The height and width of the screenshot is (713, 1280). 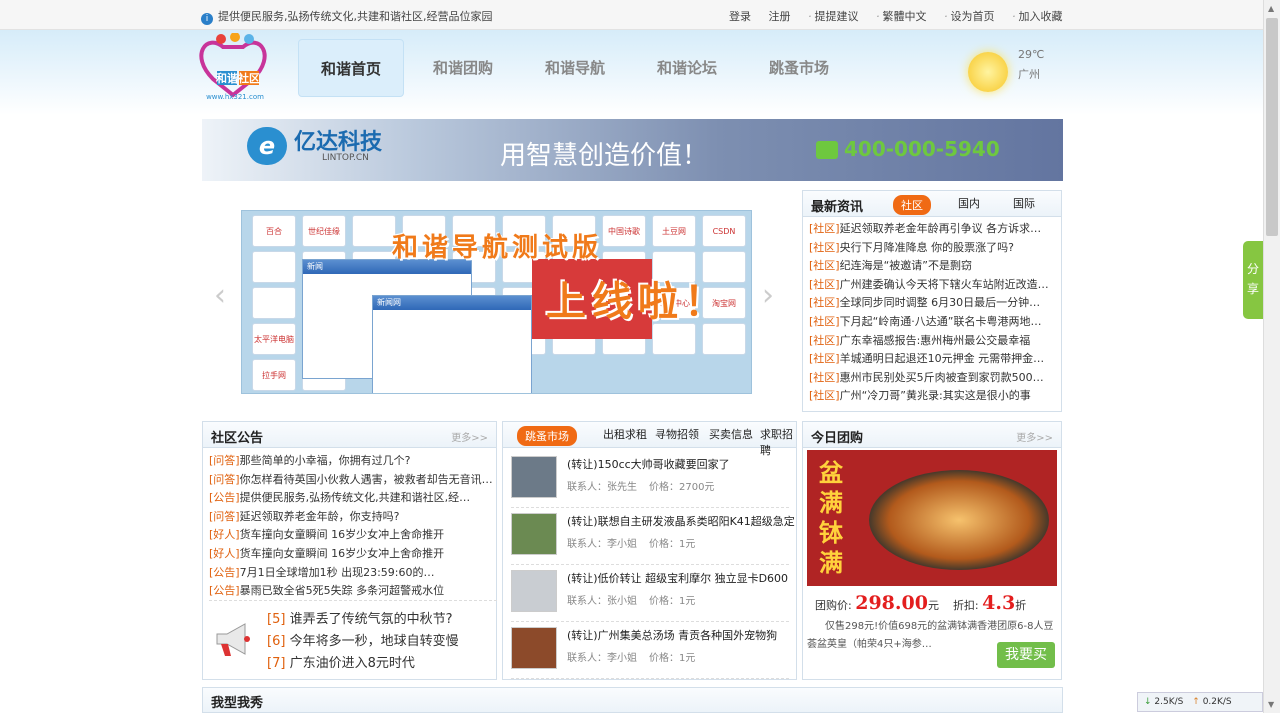 I want to click on slider-next-arrow: ›, so click(x=768, y=295).